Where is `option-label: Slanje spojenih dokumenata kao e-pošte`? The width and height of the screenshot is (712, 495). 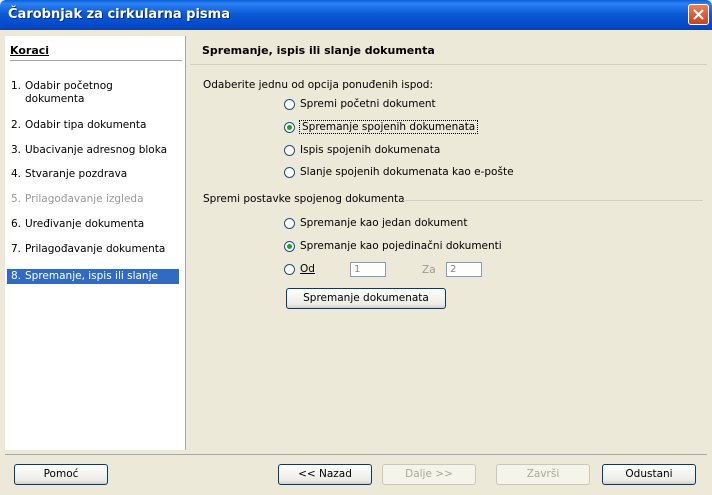
option-label: Slanje spojenih dokumenata kao e-pošte is located at coordinates (407, 172).